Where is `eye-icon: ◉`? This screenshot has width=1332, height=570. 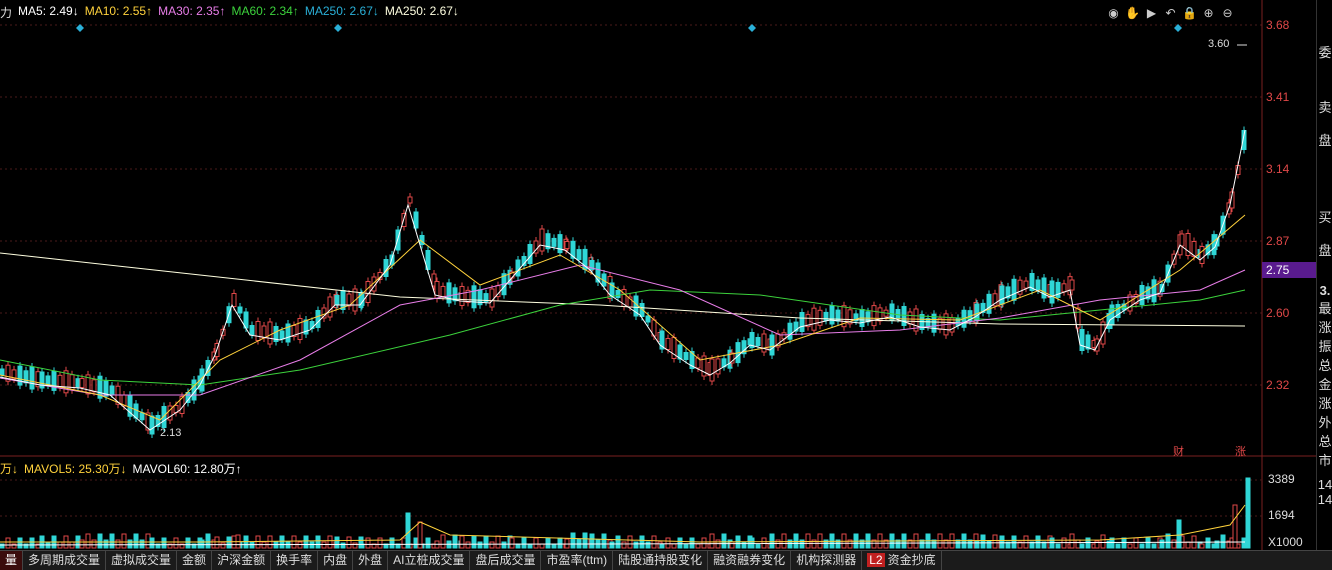
eye-icon: ◉ is located at coordinates (1113, 13).